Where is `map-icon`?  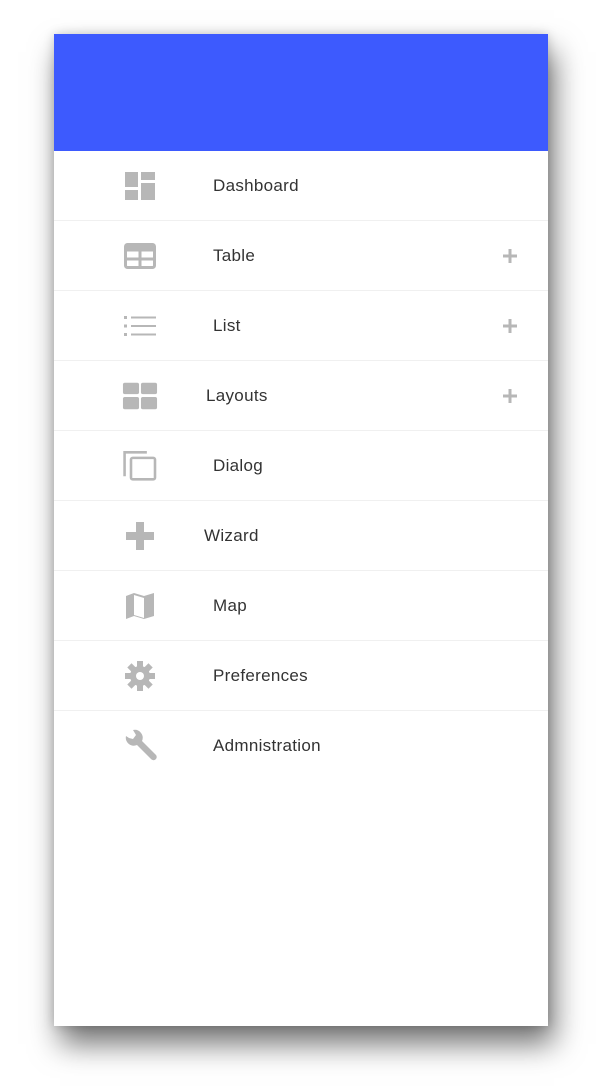 map-icon is located at coordinates (140, 606).